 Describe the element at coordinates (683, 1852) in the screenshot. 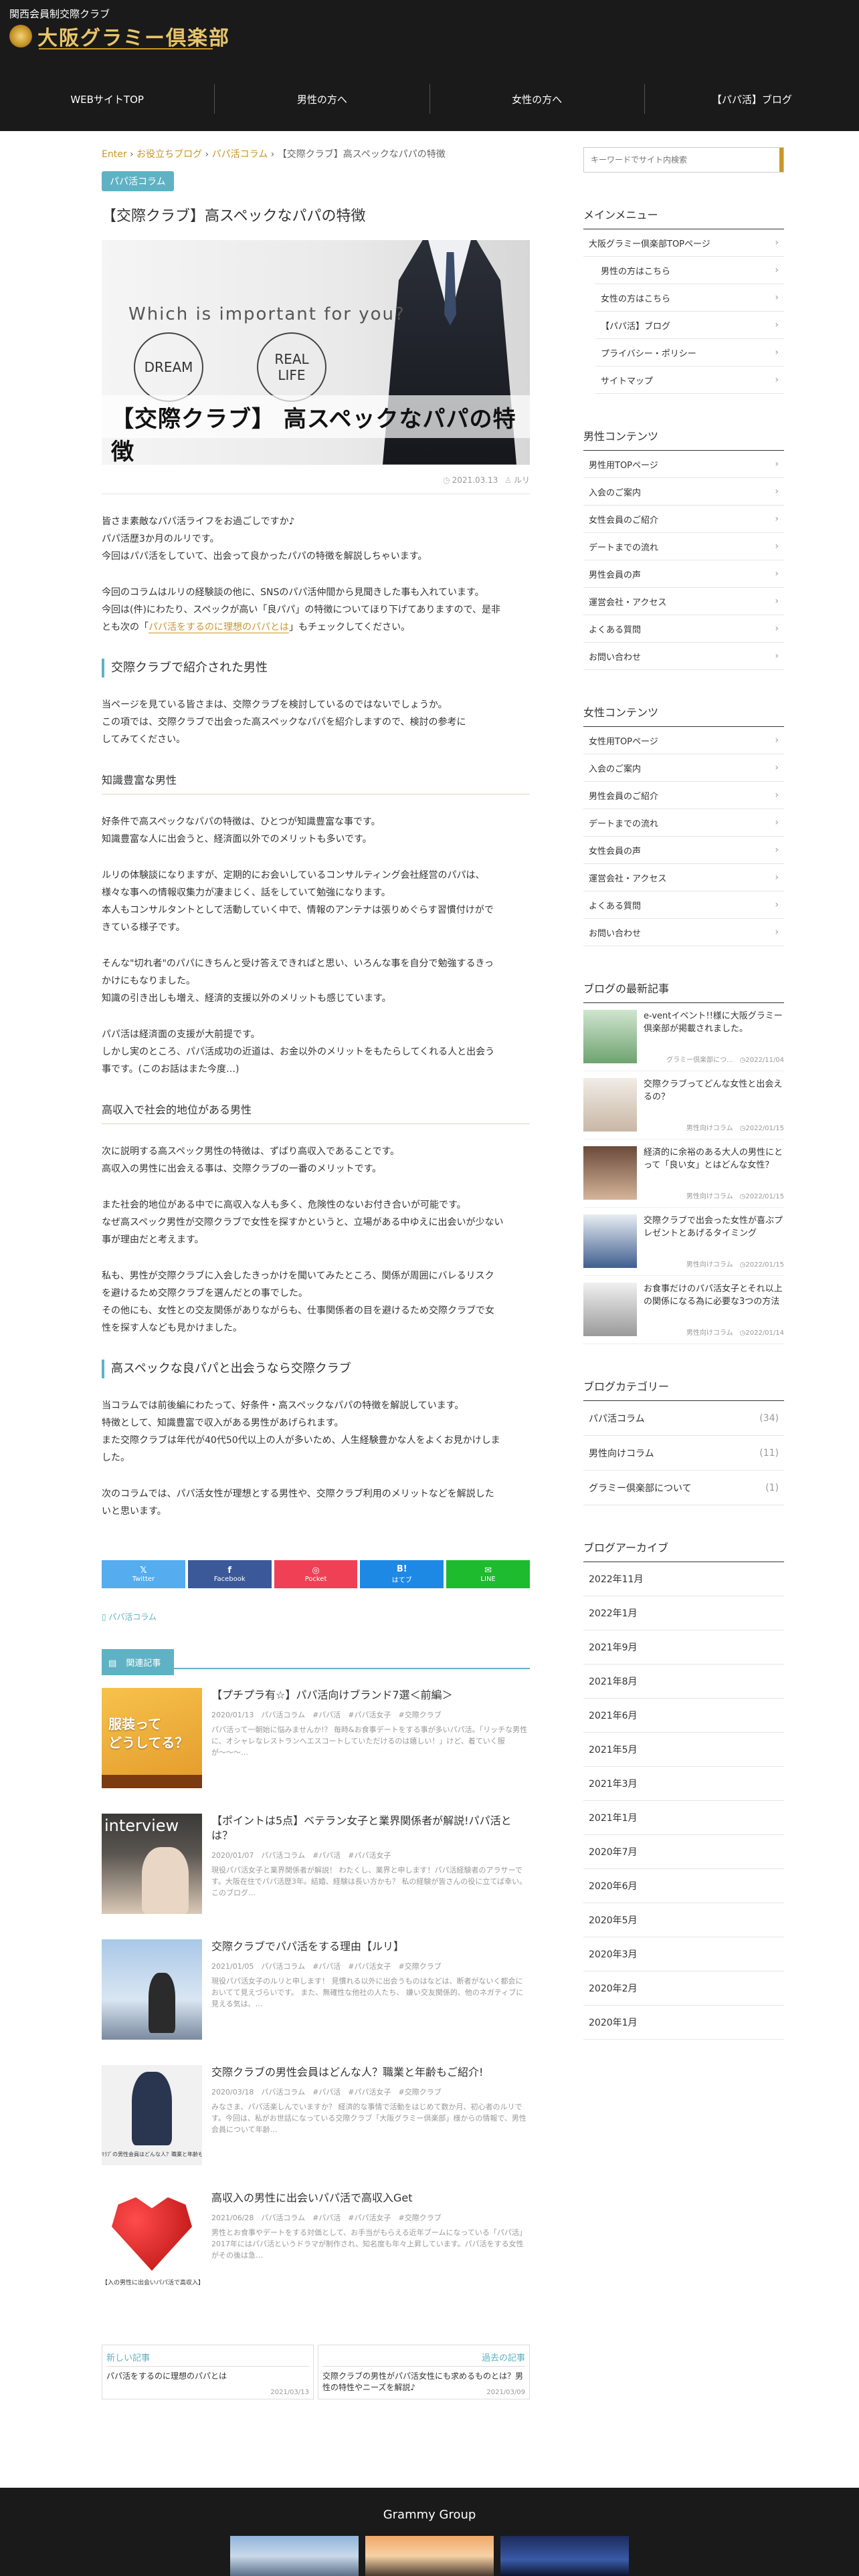

I see `archive-item: 2020年7月` at that location.